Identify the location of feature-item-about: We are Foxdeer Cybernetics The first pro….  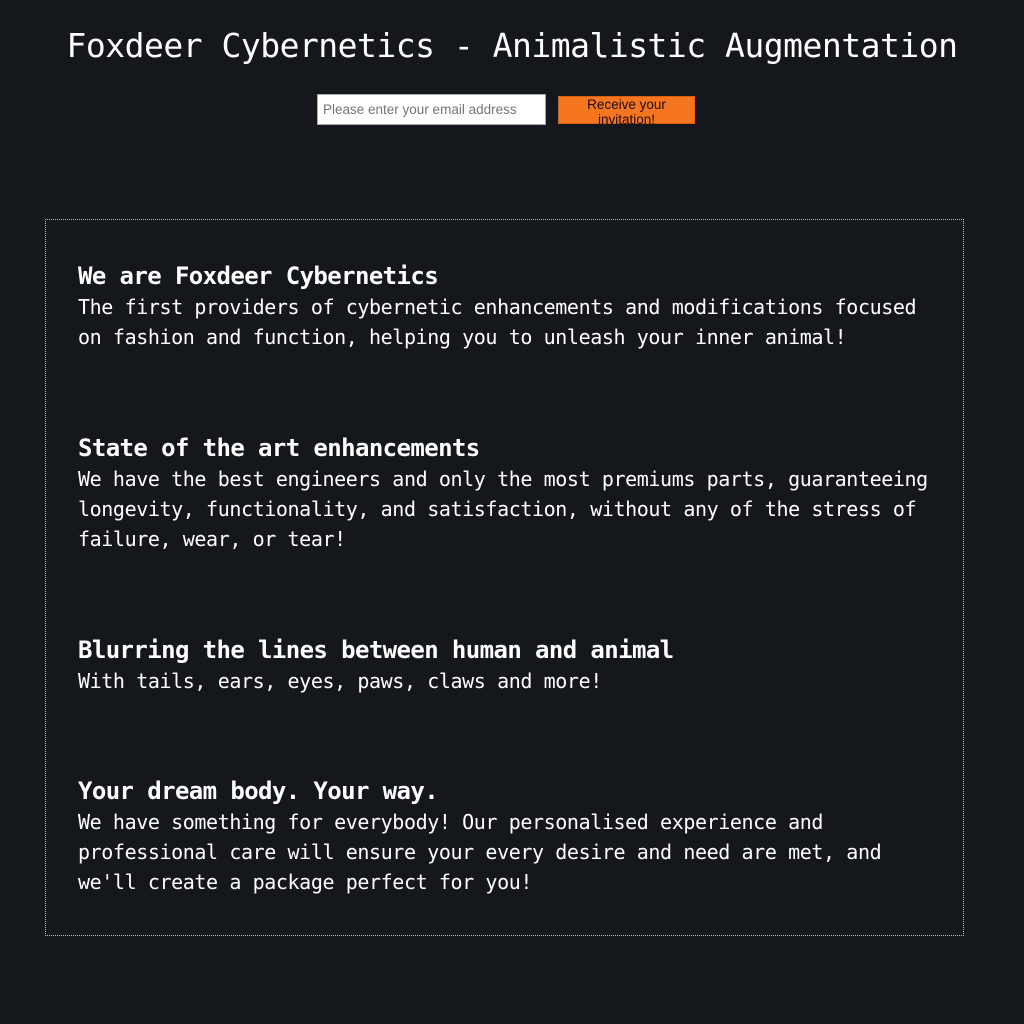
(508, 306).